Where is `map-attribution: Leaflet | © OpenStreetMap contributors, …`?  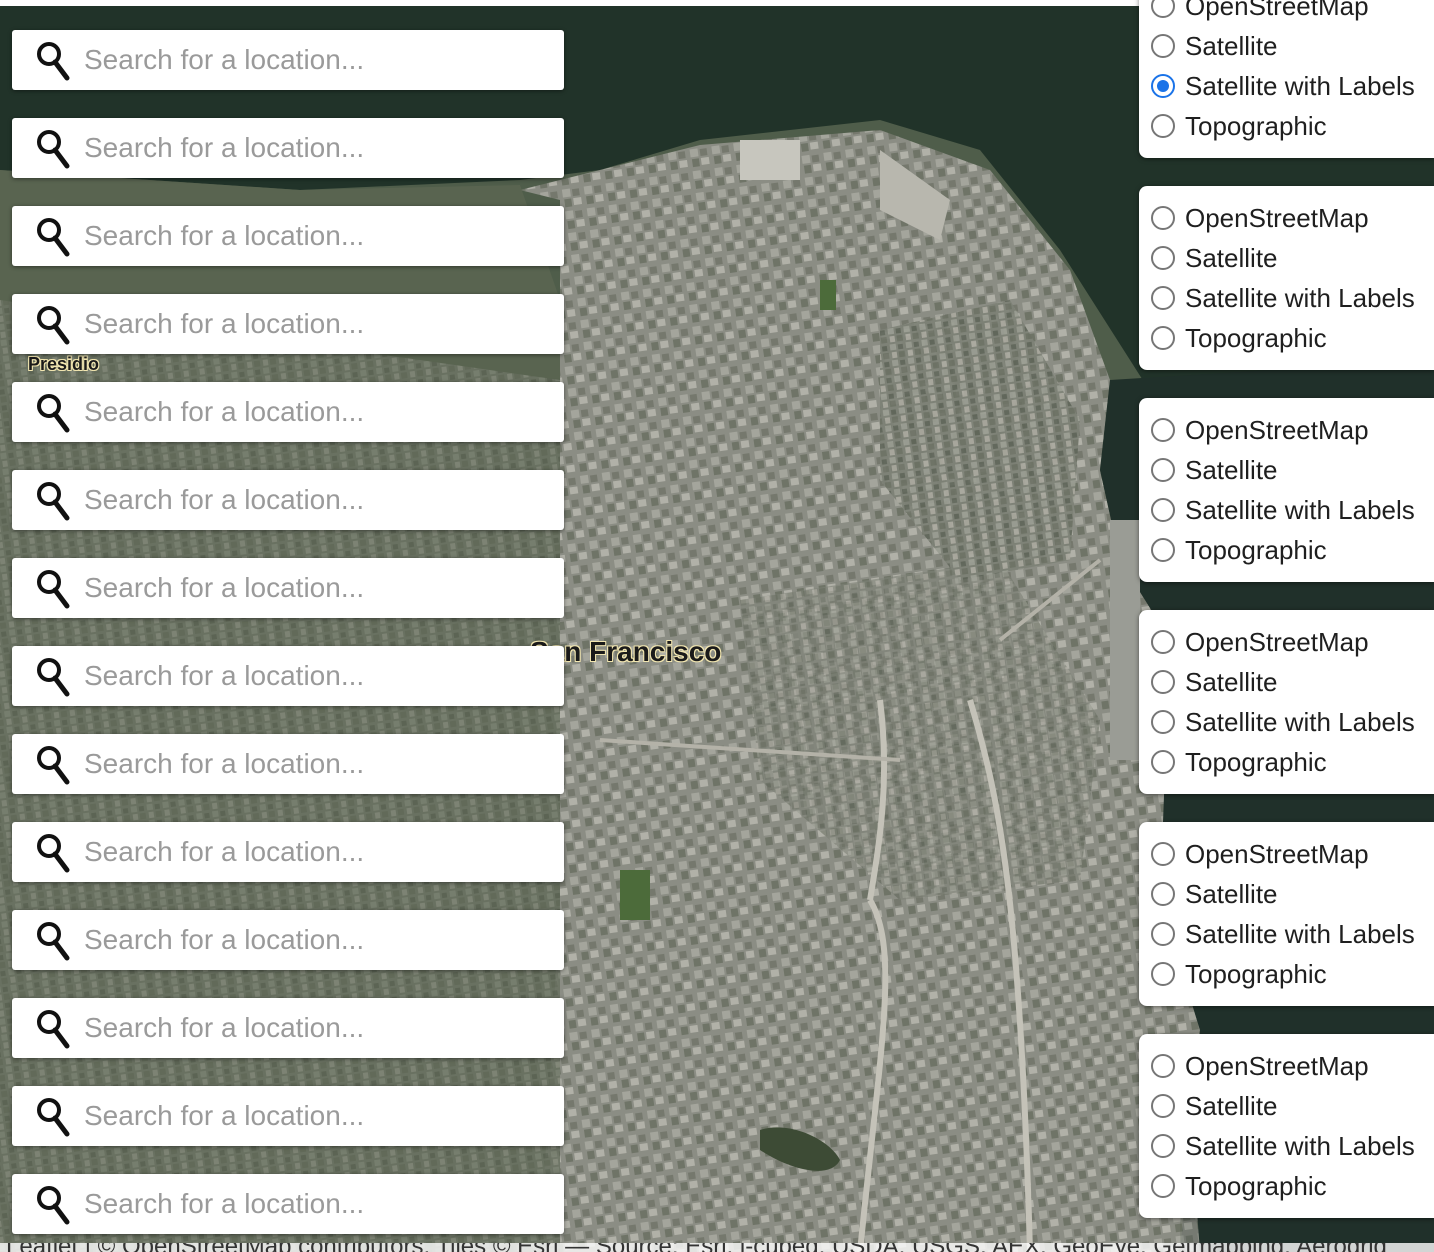 map-attribution: Leaflet | © OpenStreetMap contributors, … is located at coordinates (717, 1247).